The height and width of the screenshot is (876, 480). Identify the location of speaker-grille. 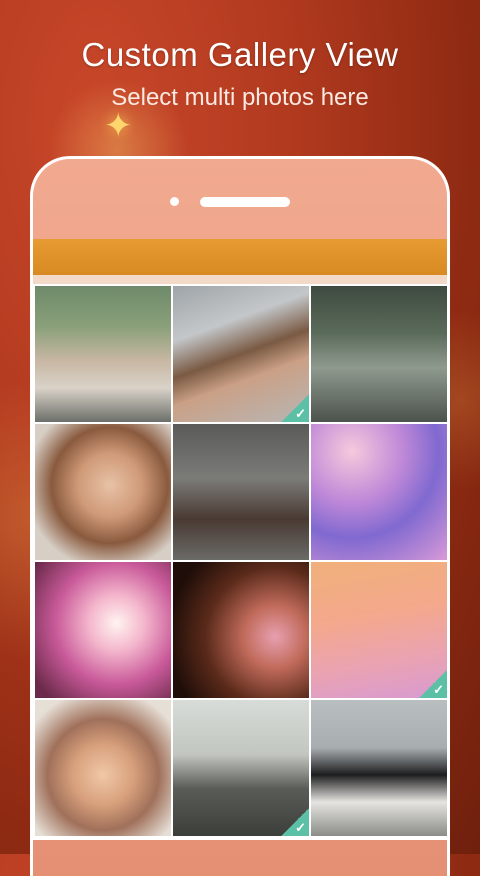
(245, 202).